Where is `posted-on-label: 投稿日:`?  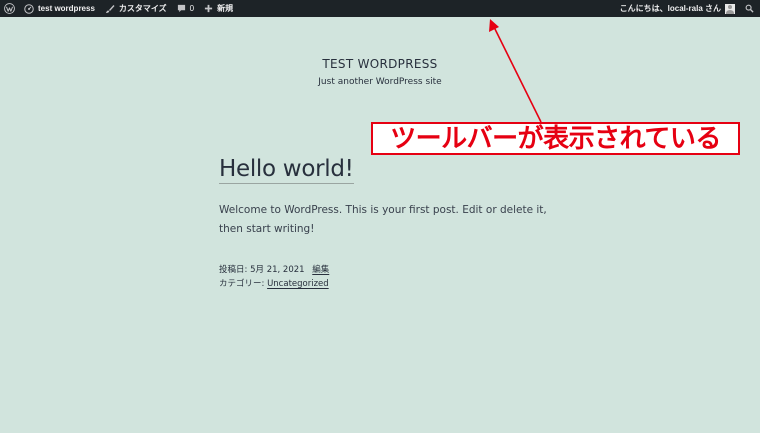
posted-on-label: 投稿日: is located at coordinates (235, 270).